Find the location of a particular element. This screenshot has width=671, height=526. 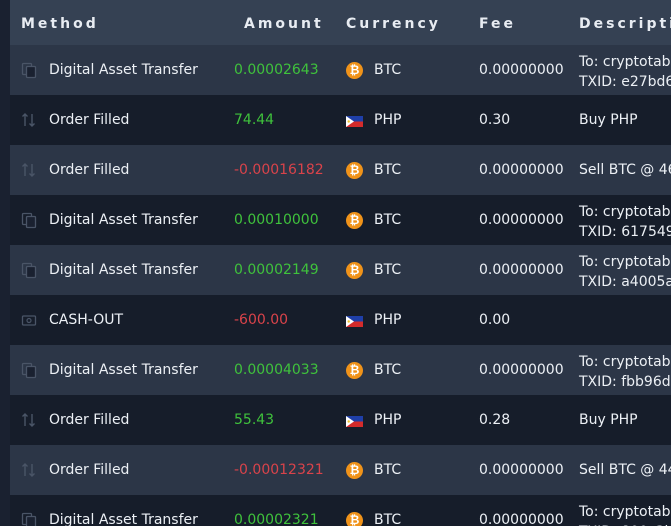

description: Sell BTC @ 460 is located at coordinates (625, 170).